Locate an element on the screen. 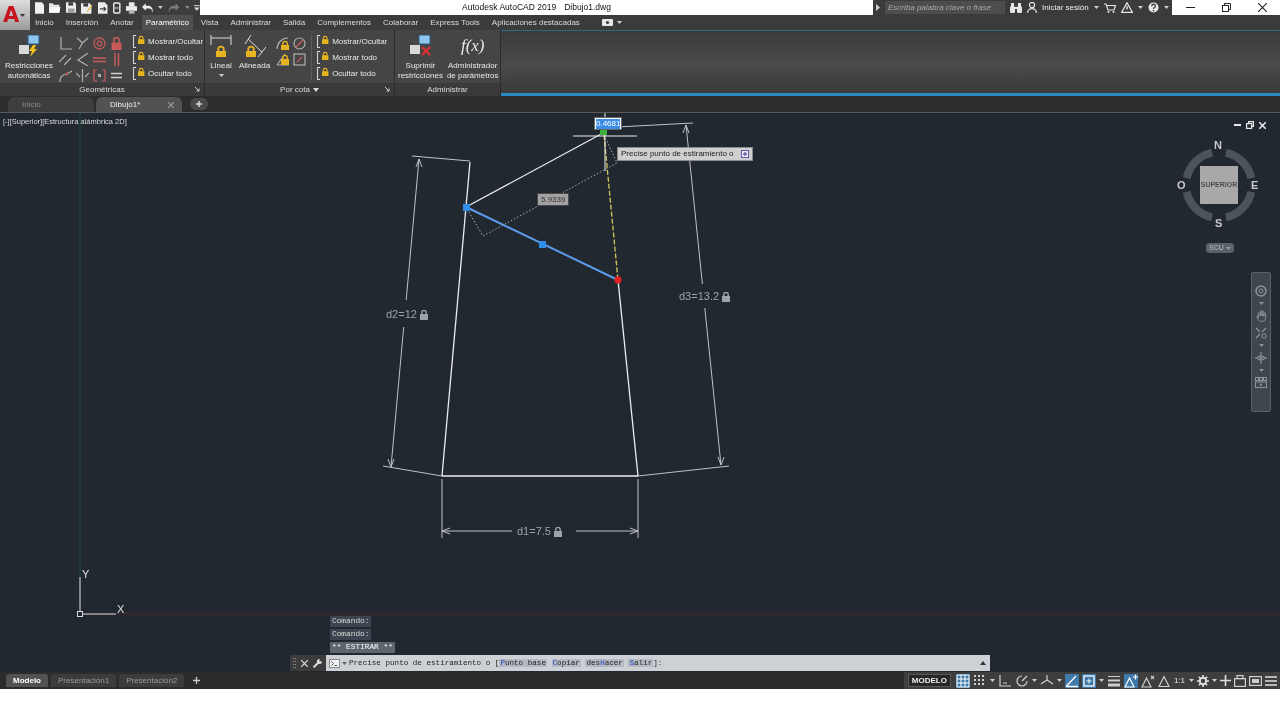 This screenshot has width=1280, height=720. drag-handle-icon is located at coordinates (294, 663).